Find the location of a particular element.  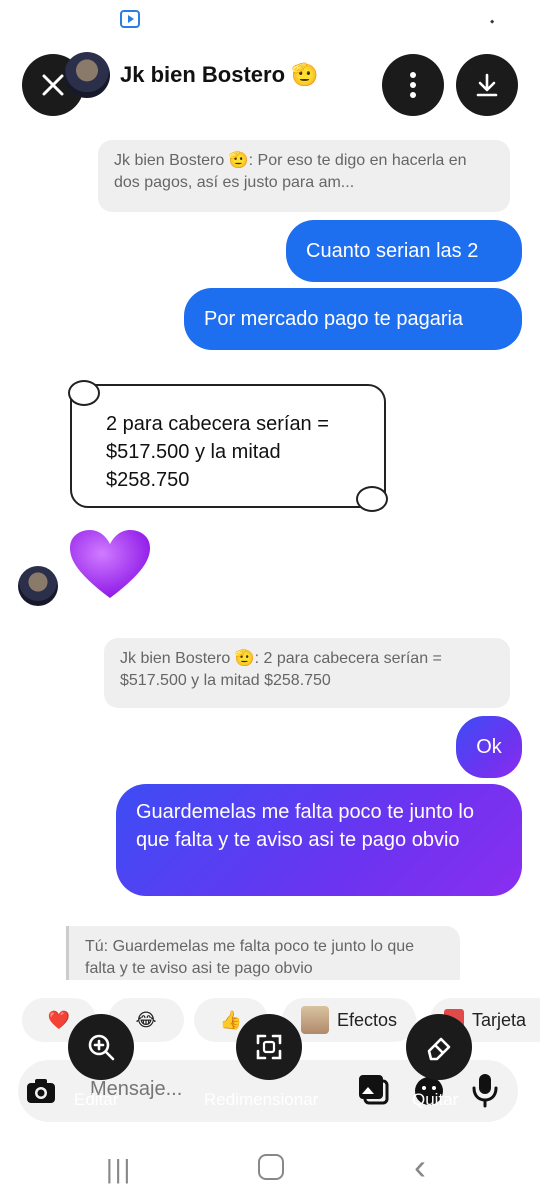

signal-icon: ⬩ is located at coordinates (492, 21).